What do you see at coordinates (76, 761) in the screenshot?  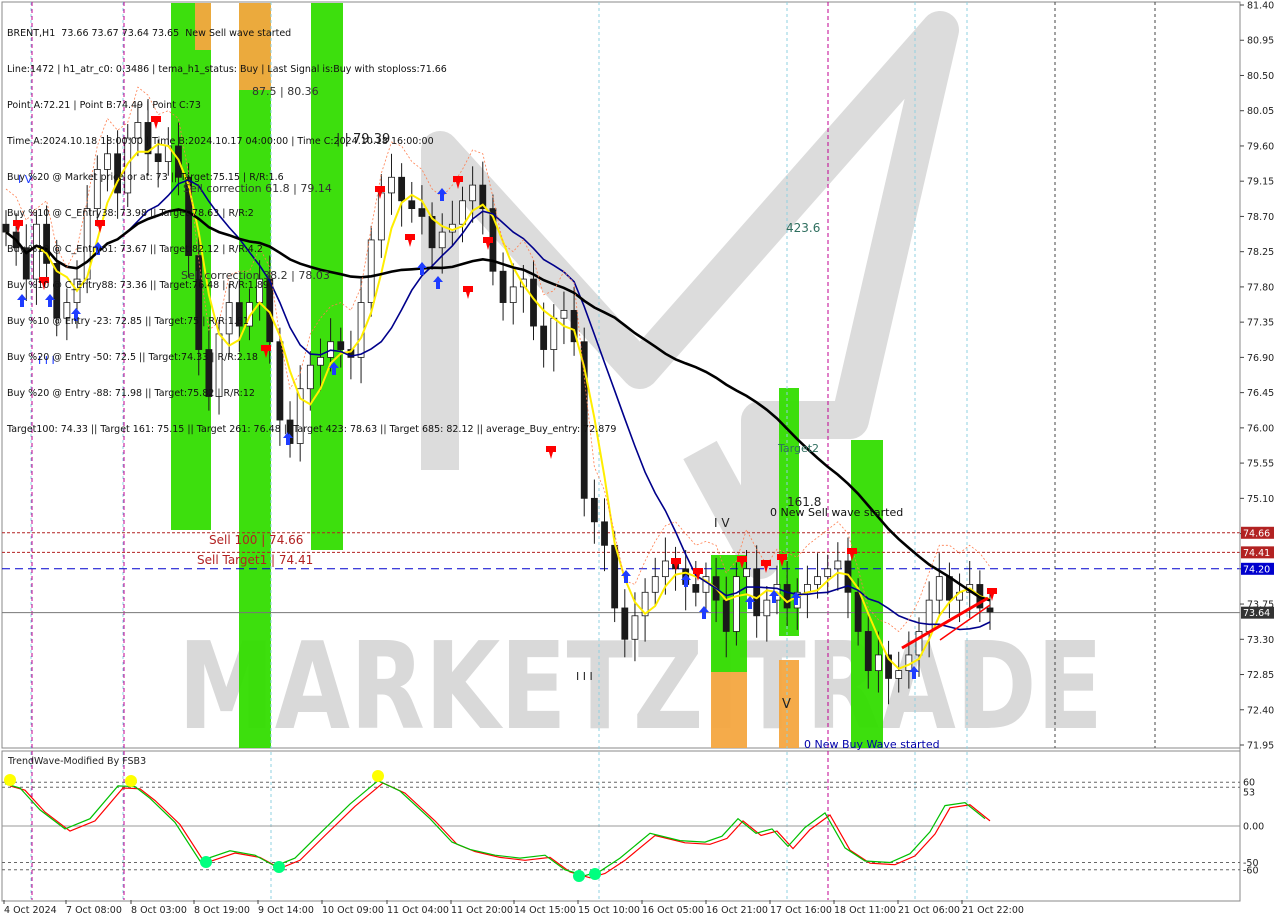 I see `indicator-title: TrendWave-Modified By FSB3` at bounding box center [76, 761].